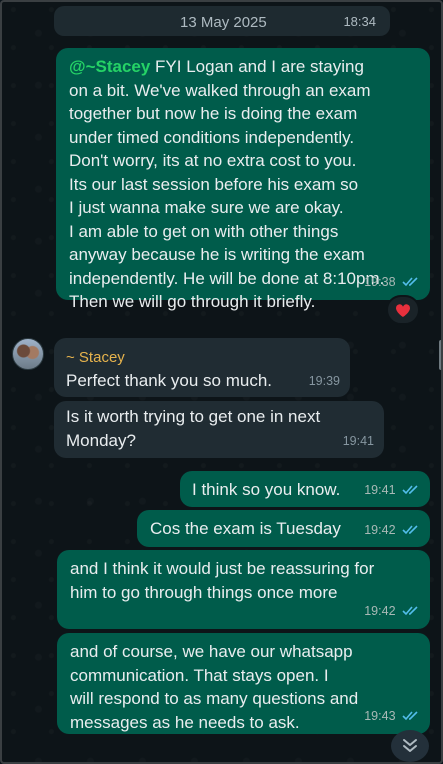  I want to click on message-text: I think so you know., so click(266, 489).